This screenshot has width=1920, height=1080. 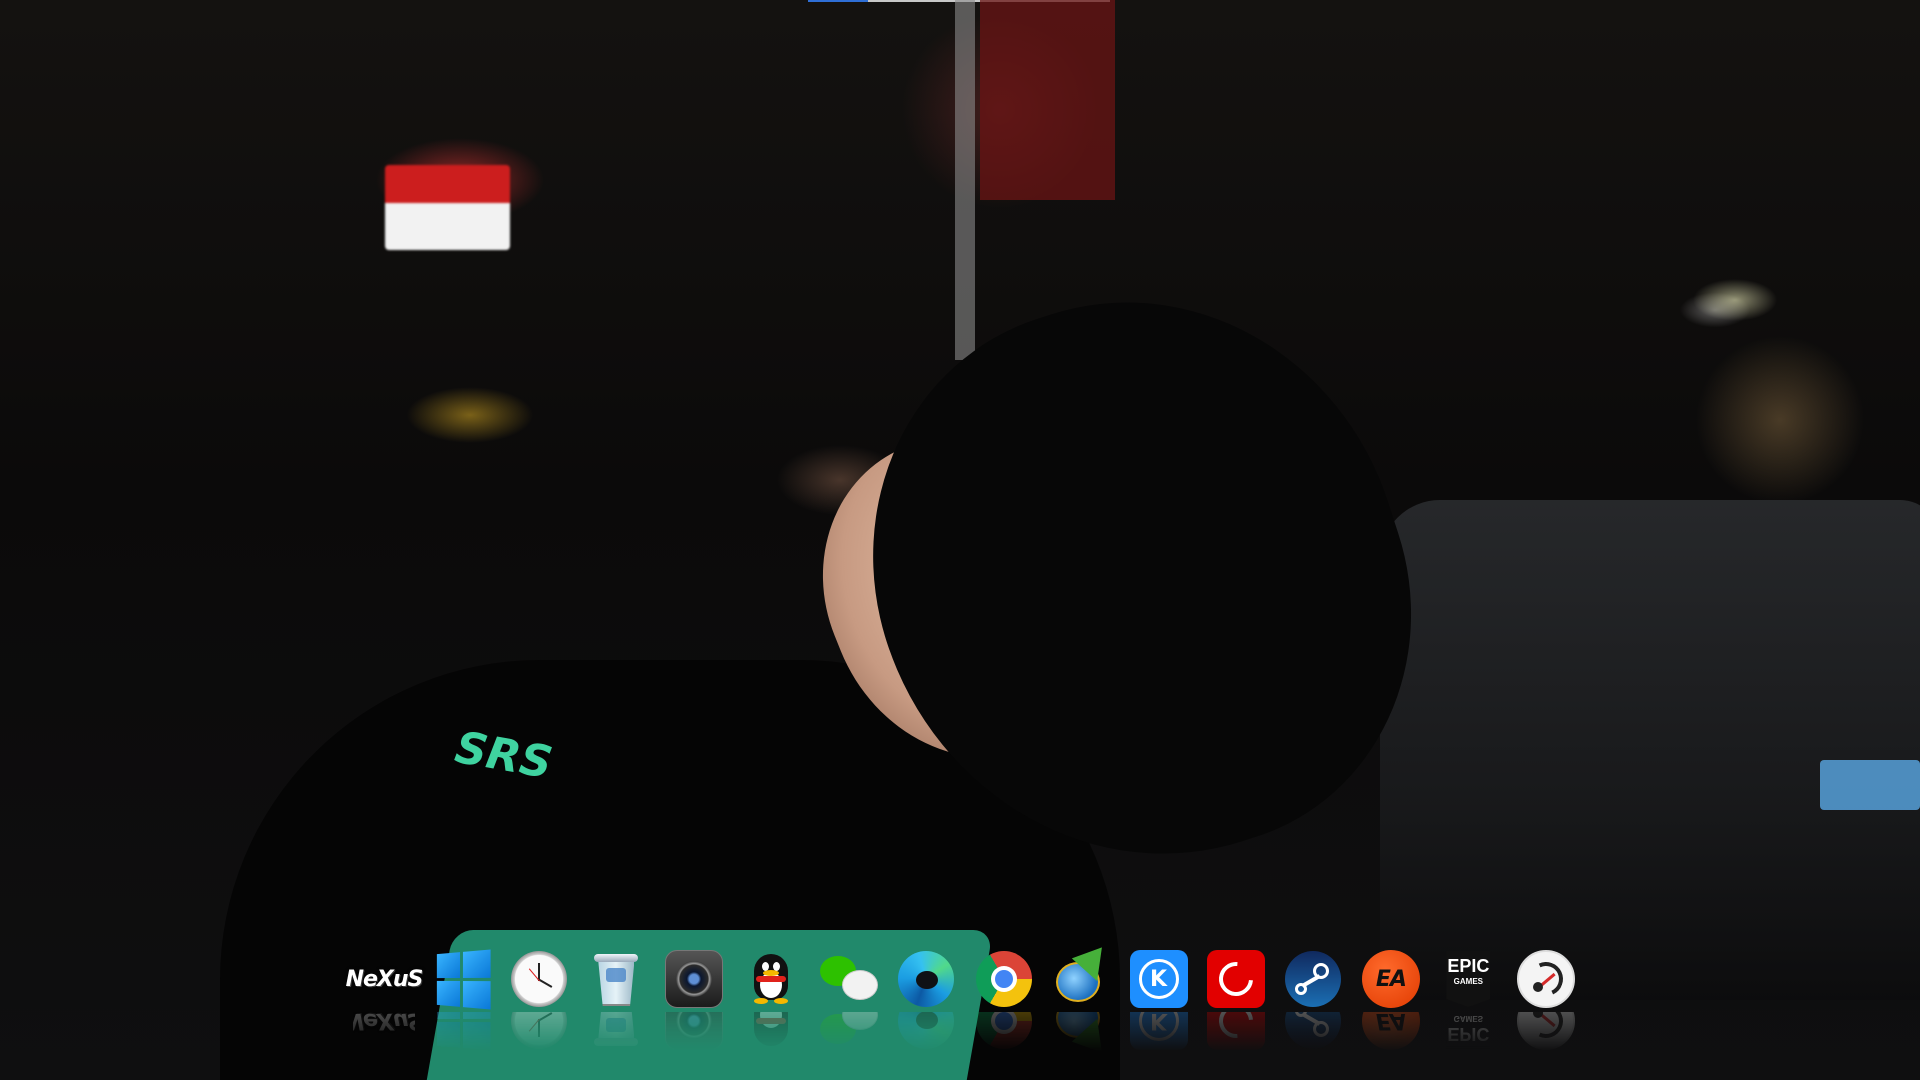 I want to click on dock-item-idm, so click(x=1081, y=1007).